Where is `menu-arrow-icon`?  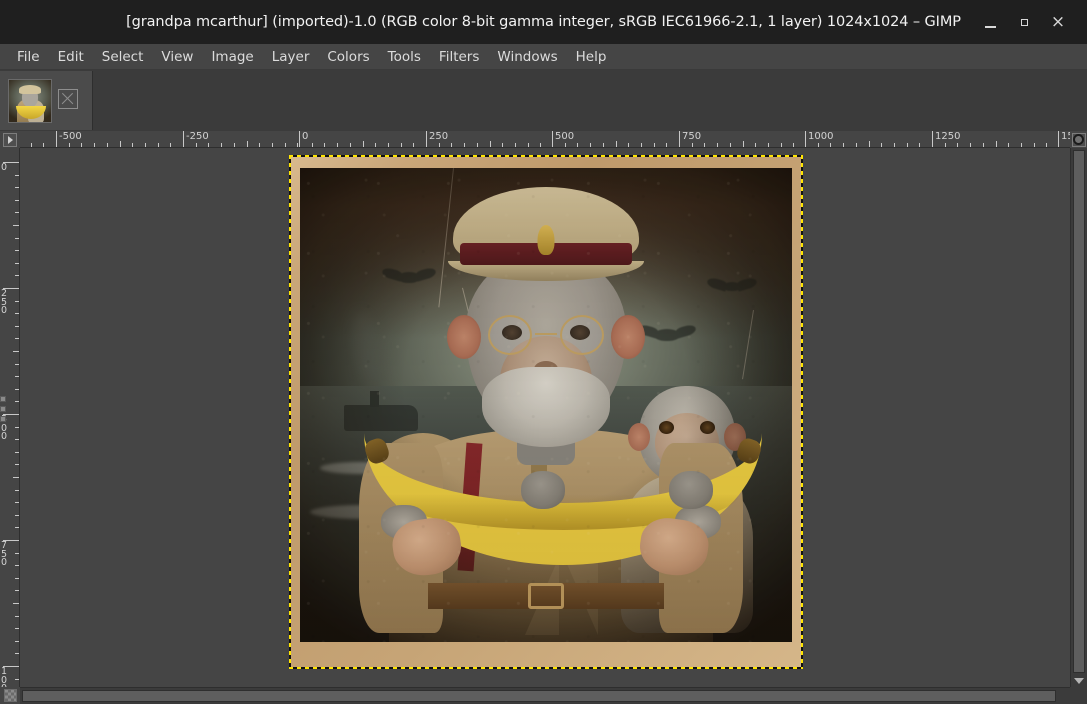
menu-arrow-icon is located at coordinates (10, 139).